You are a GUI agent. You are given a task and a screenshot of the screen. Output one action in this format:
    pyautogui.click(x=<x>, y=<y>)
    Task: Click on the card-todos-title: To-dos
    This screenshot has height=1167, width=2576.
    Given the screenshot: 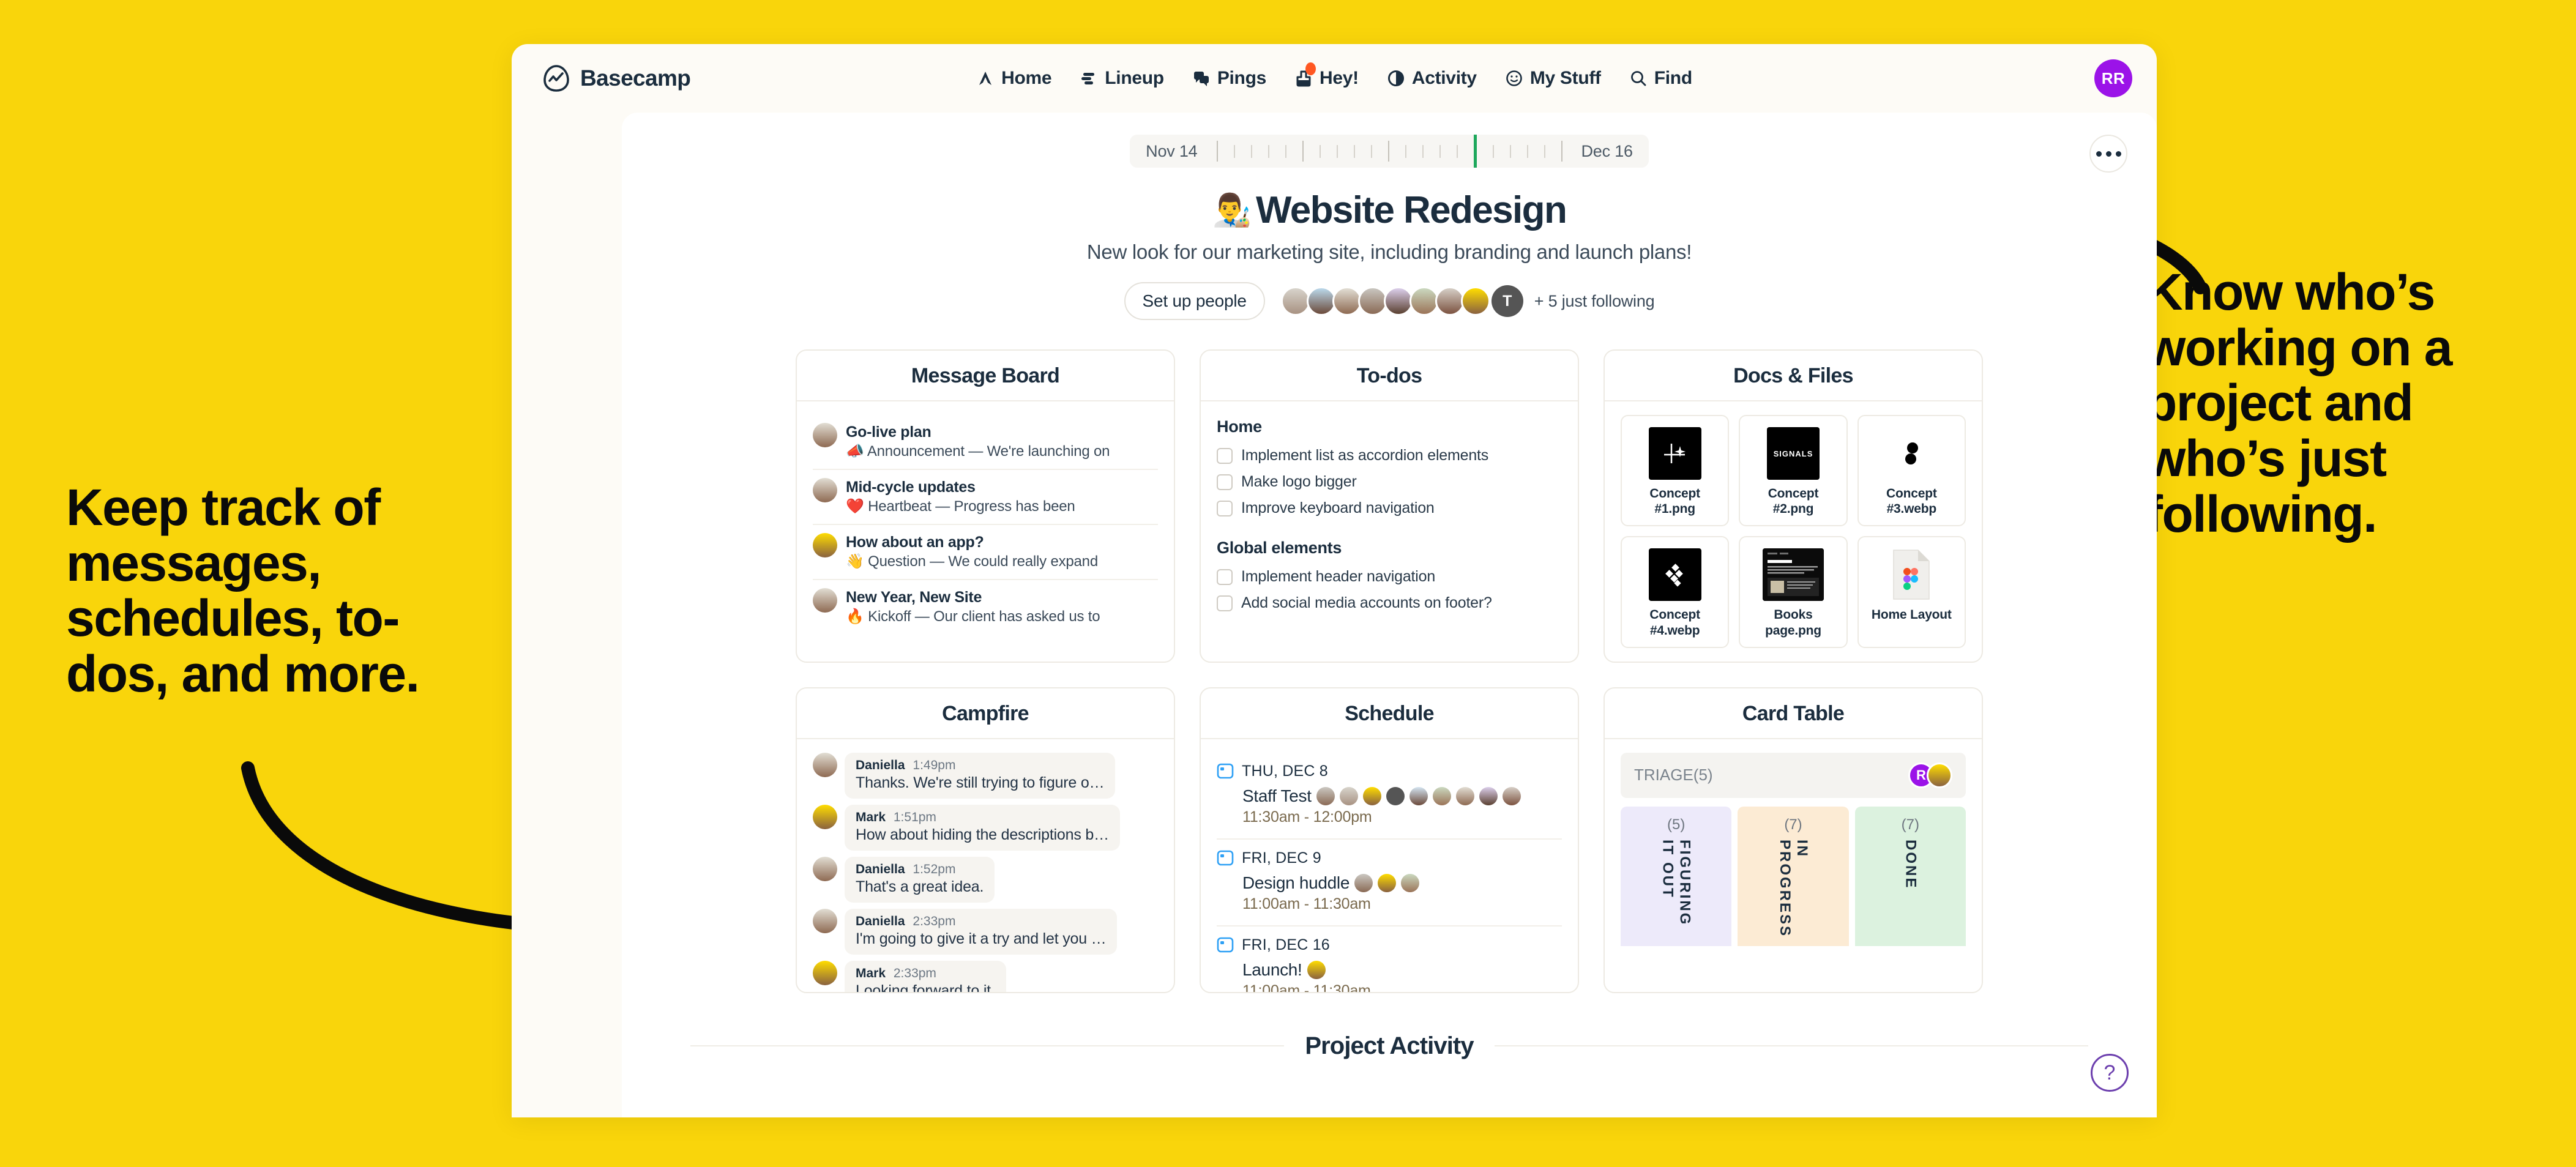 What is the action you would take?
    pyautogui.click(x=1389, y=376)
    